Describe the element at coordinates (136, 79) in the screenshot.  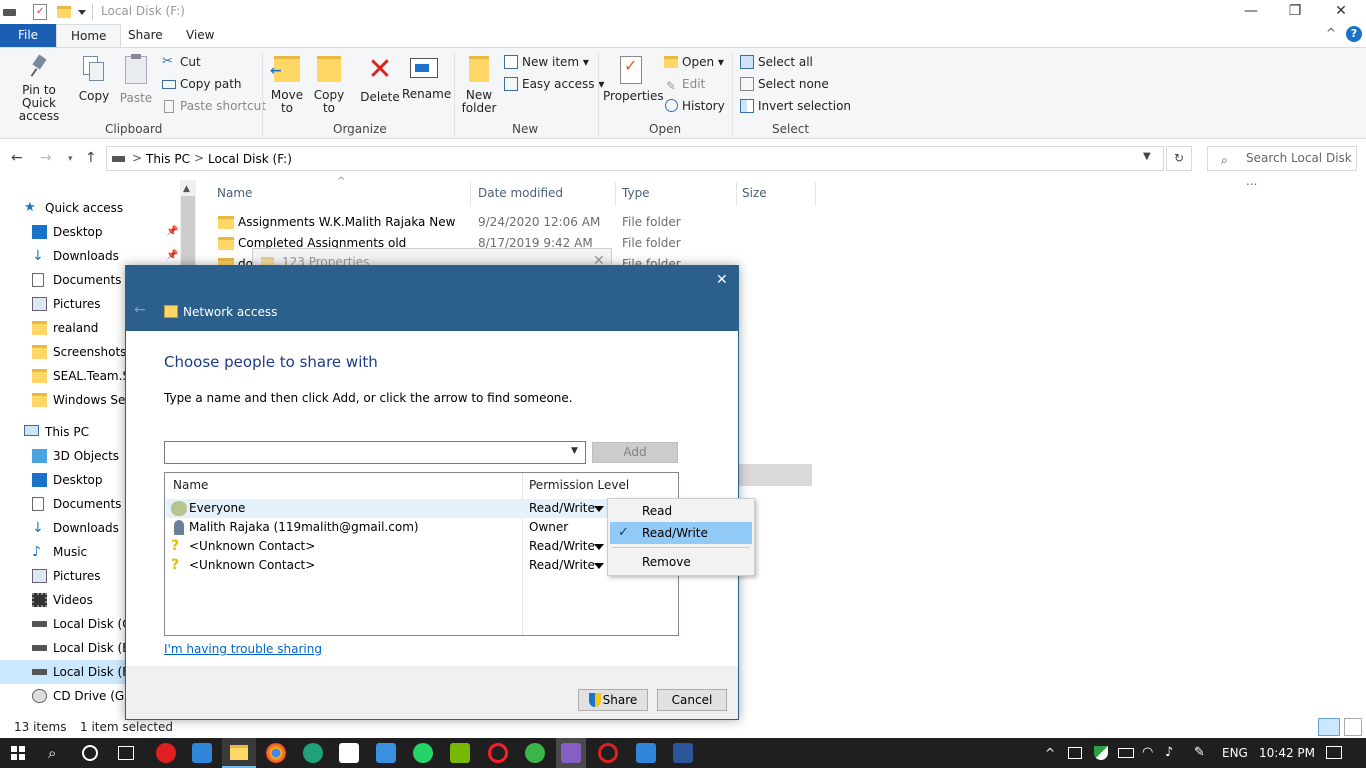
I see `paste-button: Paste` at that location.